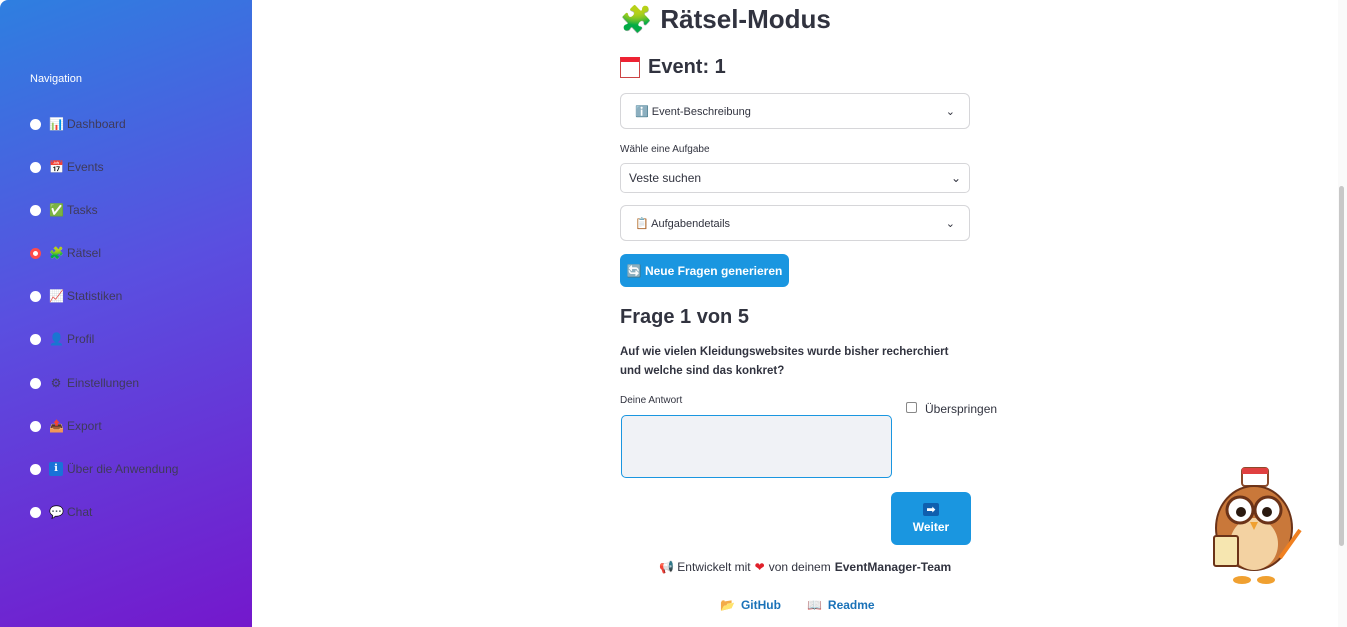 The image size is (1347, 627). I want to click on radio-raetsel, so click(35, 253).